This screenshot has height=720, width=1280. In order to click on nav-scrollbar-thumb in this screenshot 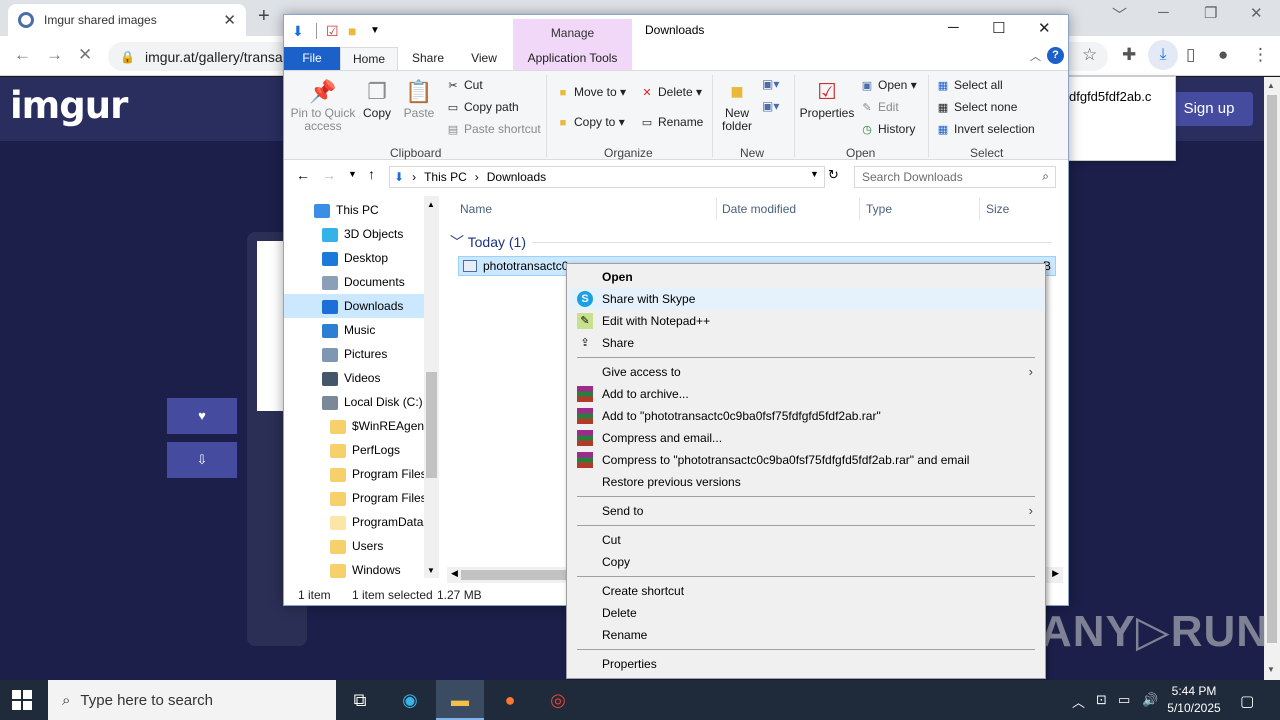, I will do `click(431, 425)`.